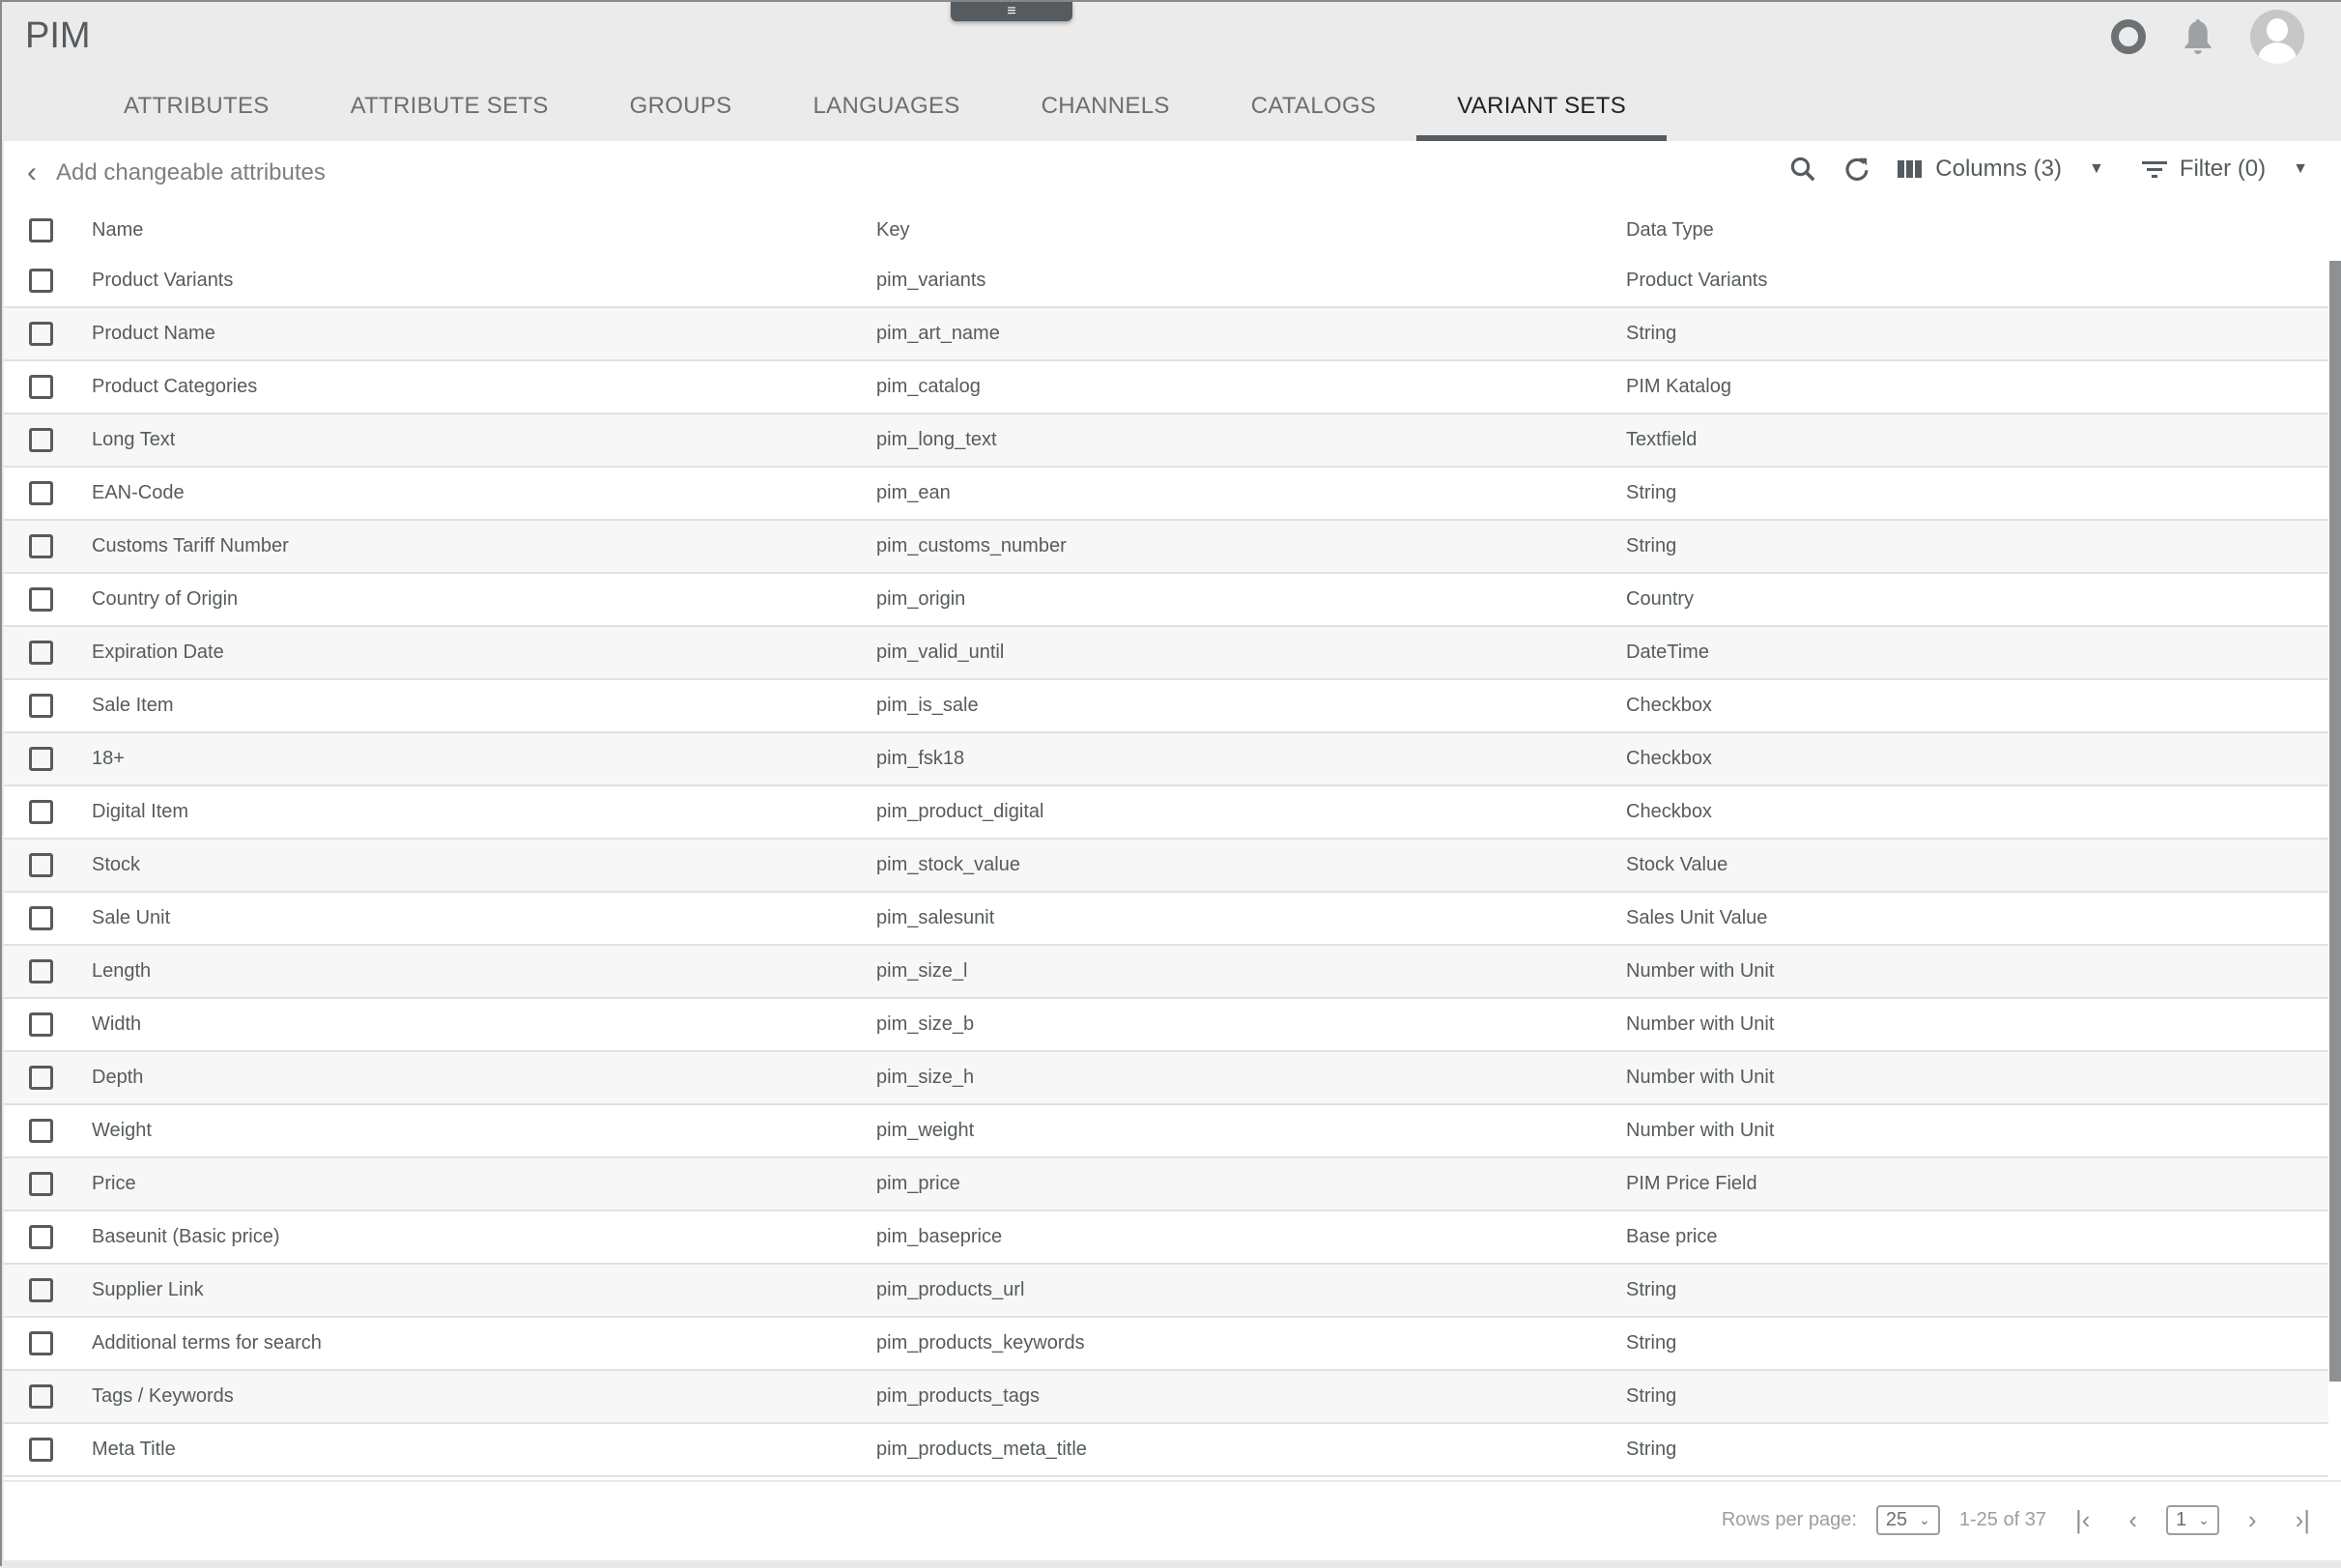  What do you see at coordinates (1803, 169) in the screenshot?
I see `search-button` at bounding box center [1803, 169].